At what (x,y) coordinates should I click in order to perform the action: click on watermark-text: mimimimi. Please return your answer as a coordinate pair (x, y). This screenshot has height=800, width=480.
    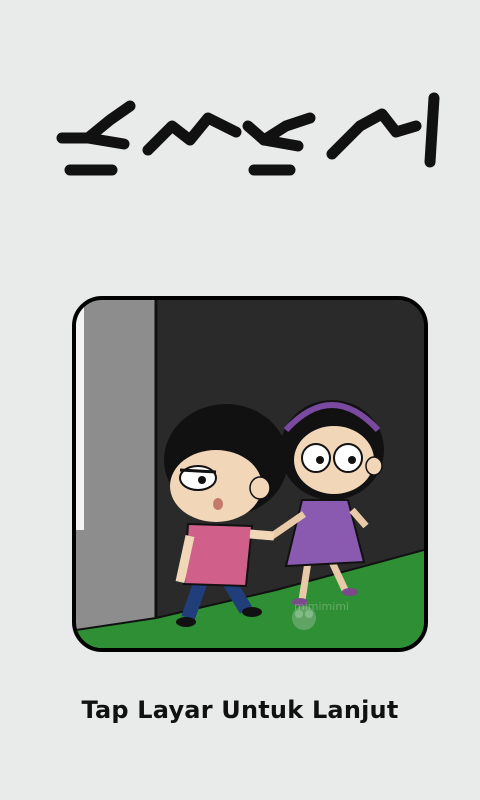
    Looking at the image, I should click on (322, 606).